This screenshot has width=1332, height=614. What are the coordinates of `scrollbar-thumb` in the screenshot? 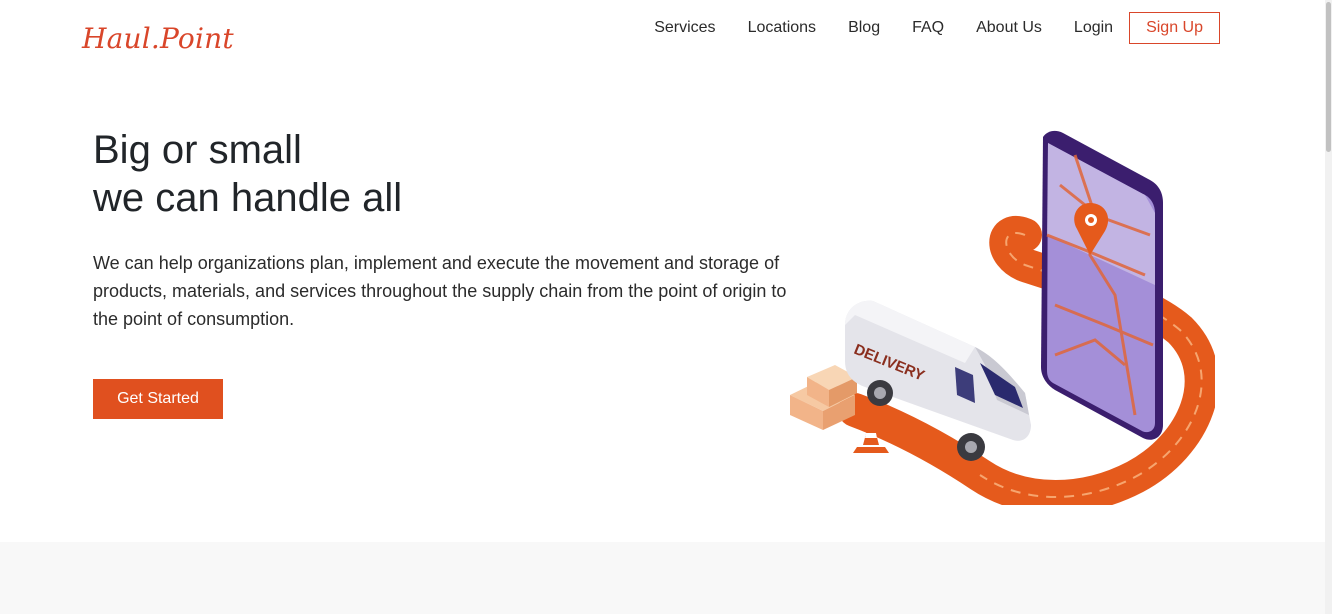 It's located at (1328, 77).